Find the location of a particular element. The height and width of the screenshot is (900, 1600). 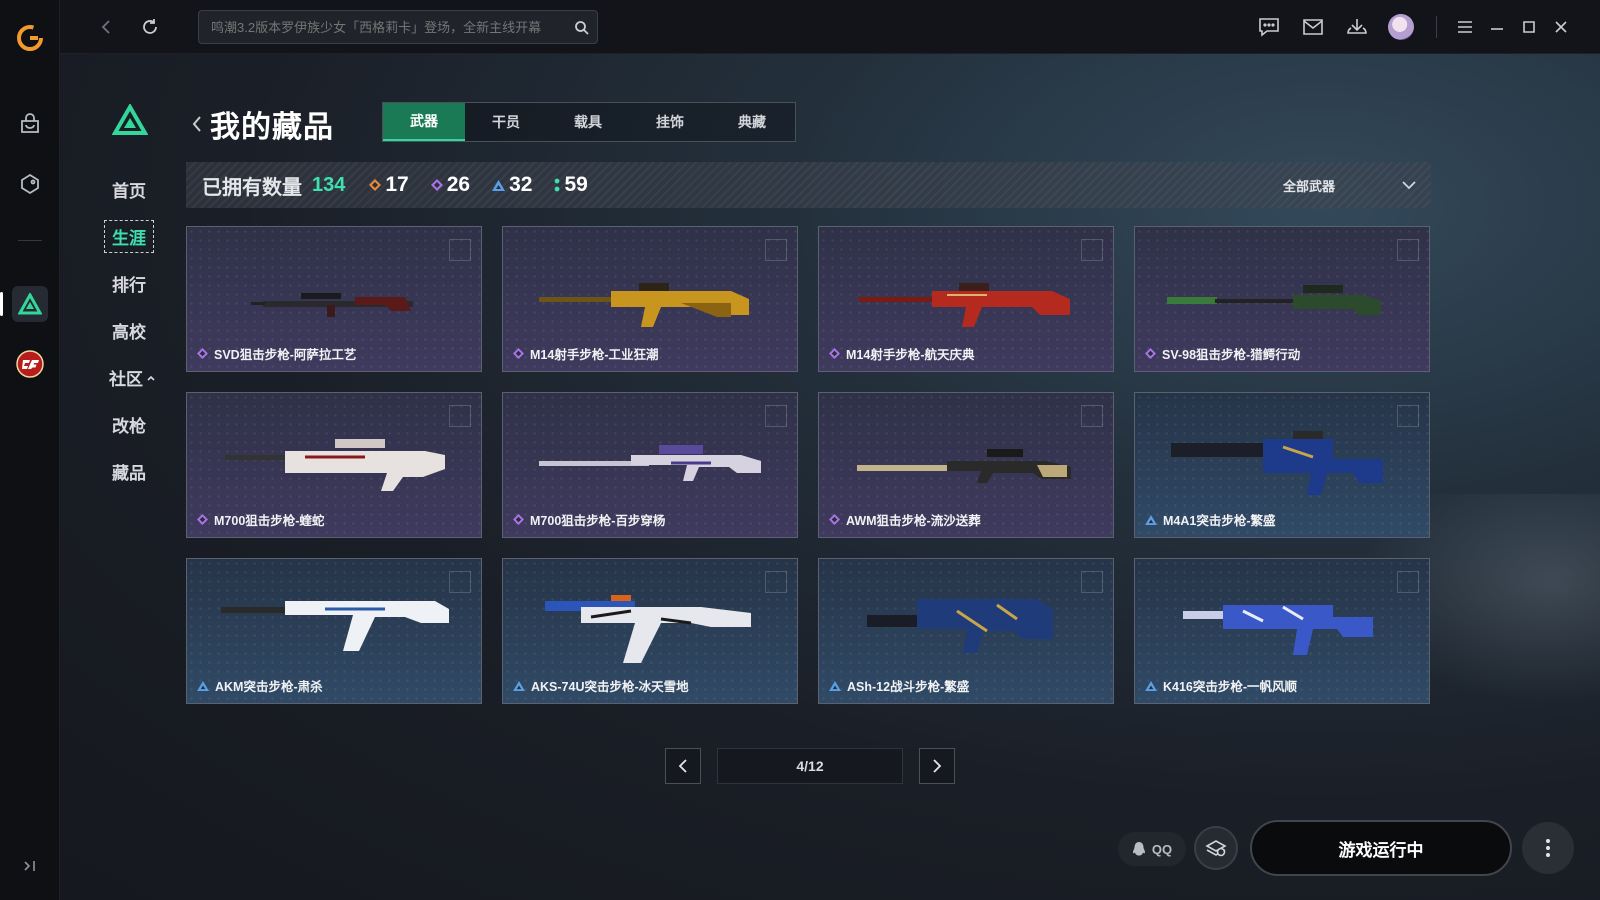

weapon-name-text: M4A1突击步枪-繁盛 is located at coordinates (1219, 521).